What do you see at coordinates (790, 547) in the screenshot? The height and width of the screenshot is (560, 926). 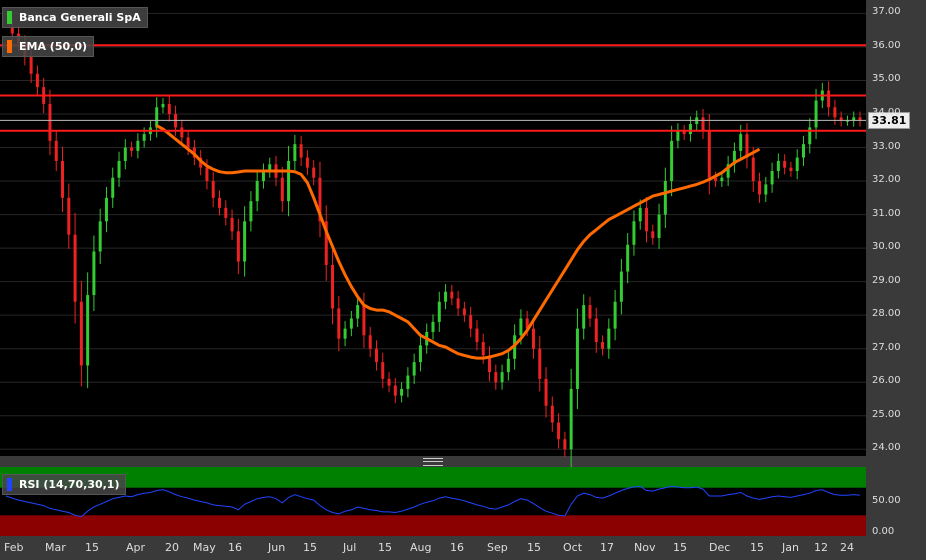 I see `time-tick-label: Jan` at bounding box center [790, 547].